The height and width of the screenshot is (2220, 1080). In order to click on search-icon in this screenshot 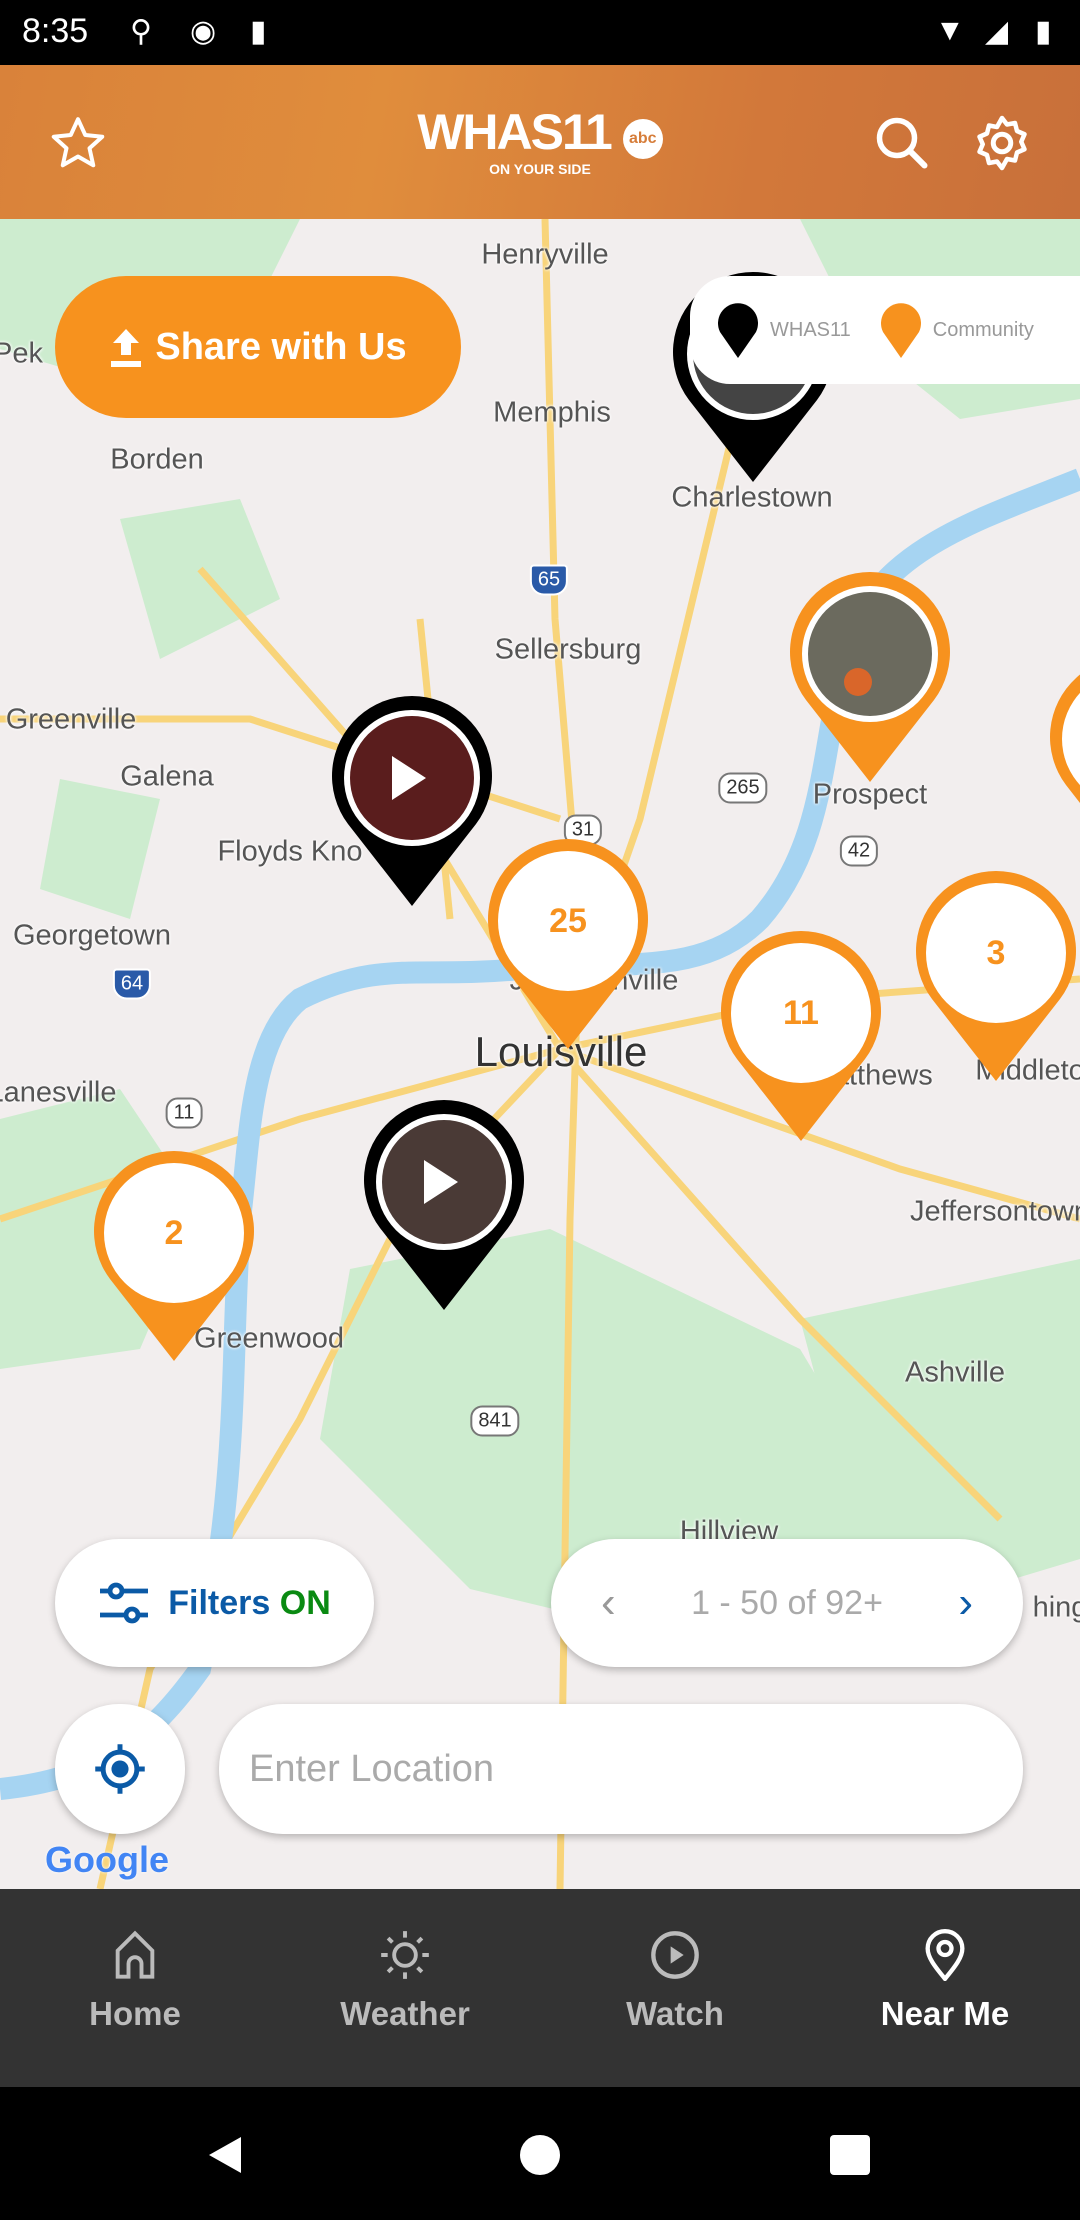, I will do `click(902, 143)`.